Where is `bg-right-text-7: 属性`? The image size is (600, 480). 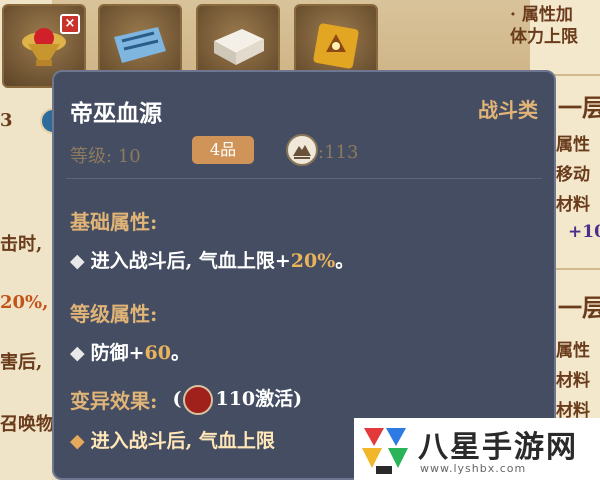
bg-right-text-7: 属性 is located at coordinates (573, 351).